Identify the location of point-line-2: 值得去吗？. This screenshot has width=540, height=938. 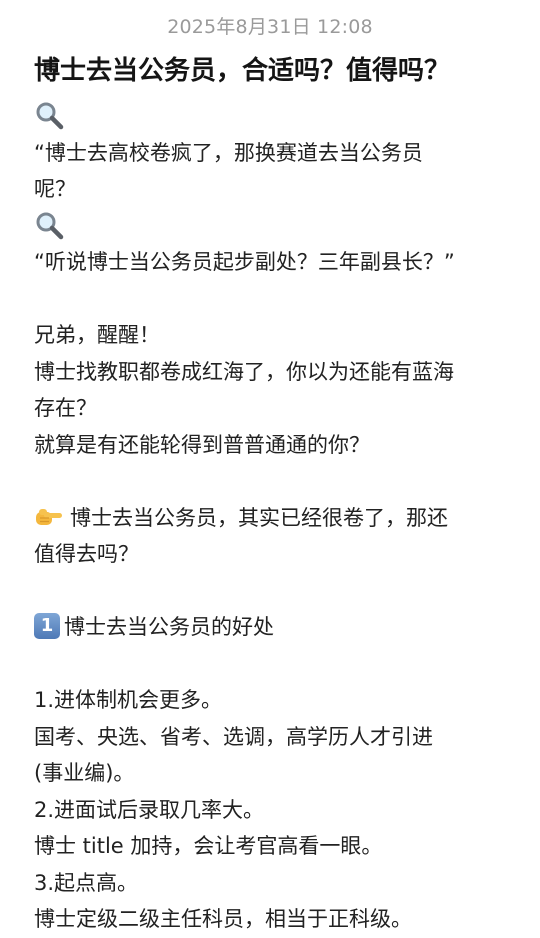
(86, 554).